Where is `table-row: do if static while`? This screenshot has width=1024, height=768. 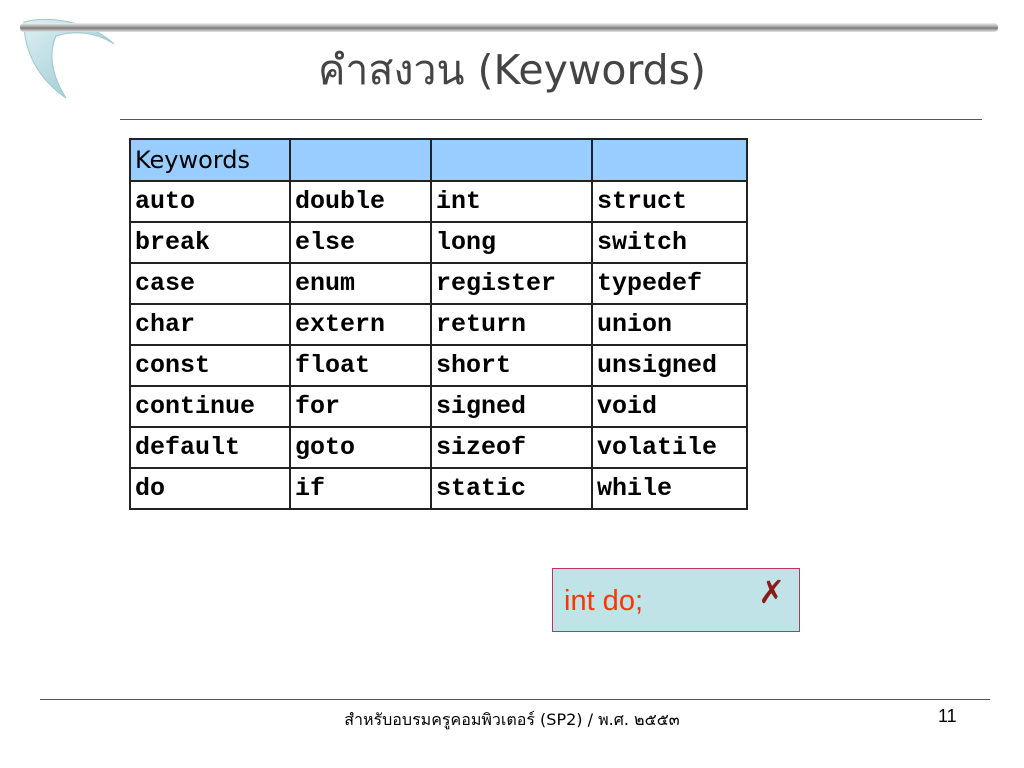 table-row: do if static while is located at coordinates (438, 488).